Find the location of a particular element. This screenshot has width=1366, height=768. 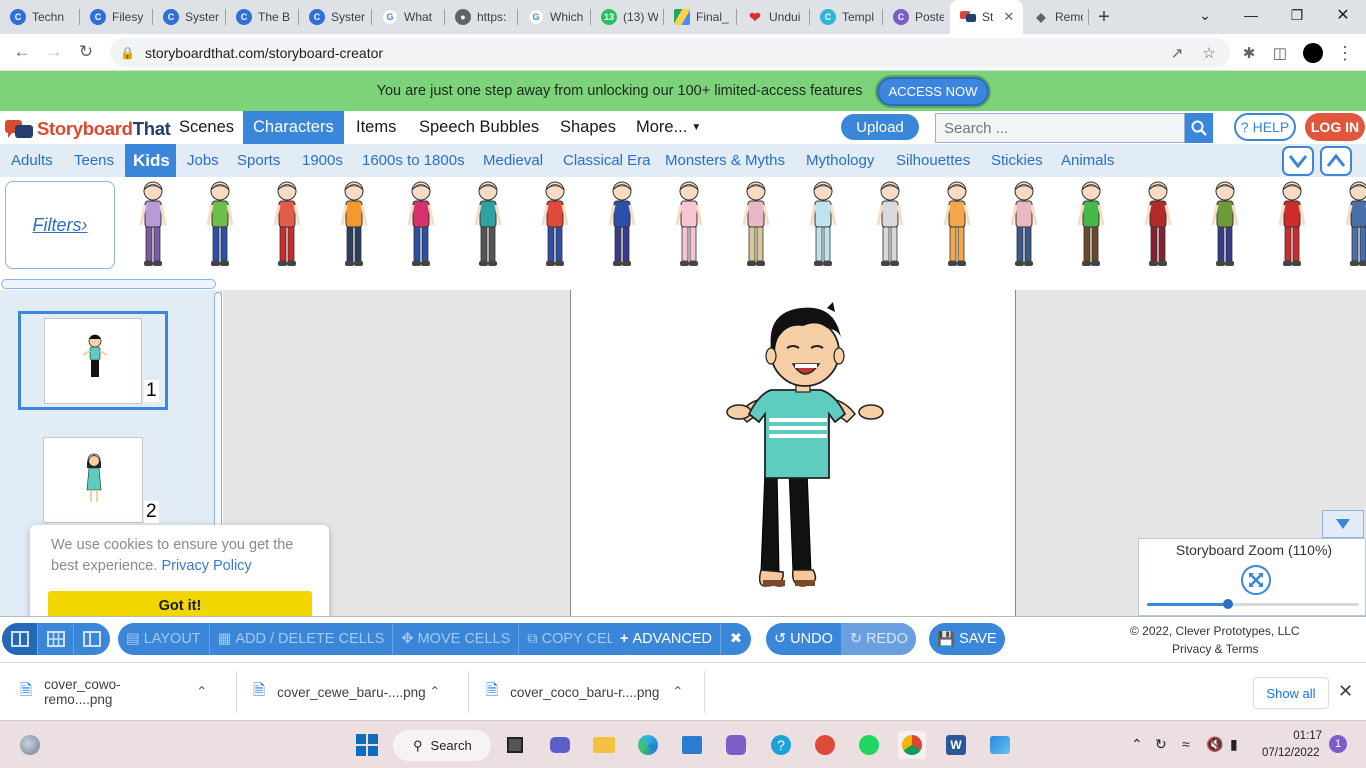

category-1600s-to-1800s: 1600s to 1800s is located at coordinates (413, 160).